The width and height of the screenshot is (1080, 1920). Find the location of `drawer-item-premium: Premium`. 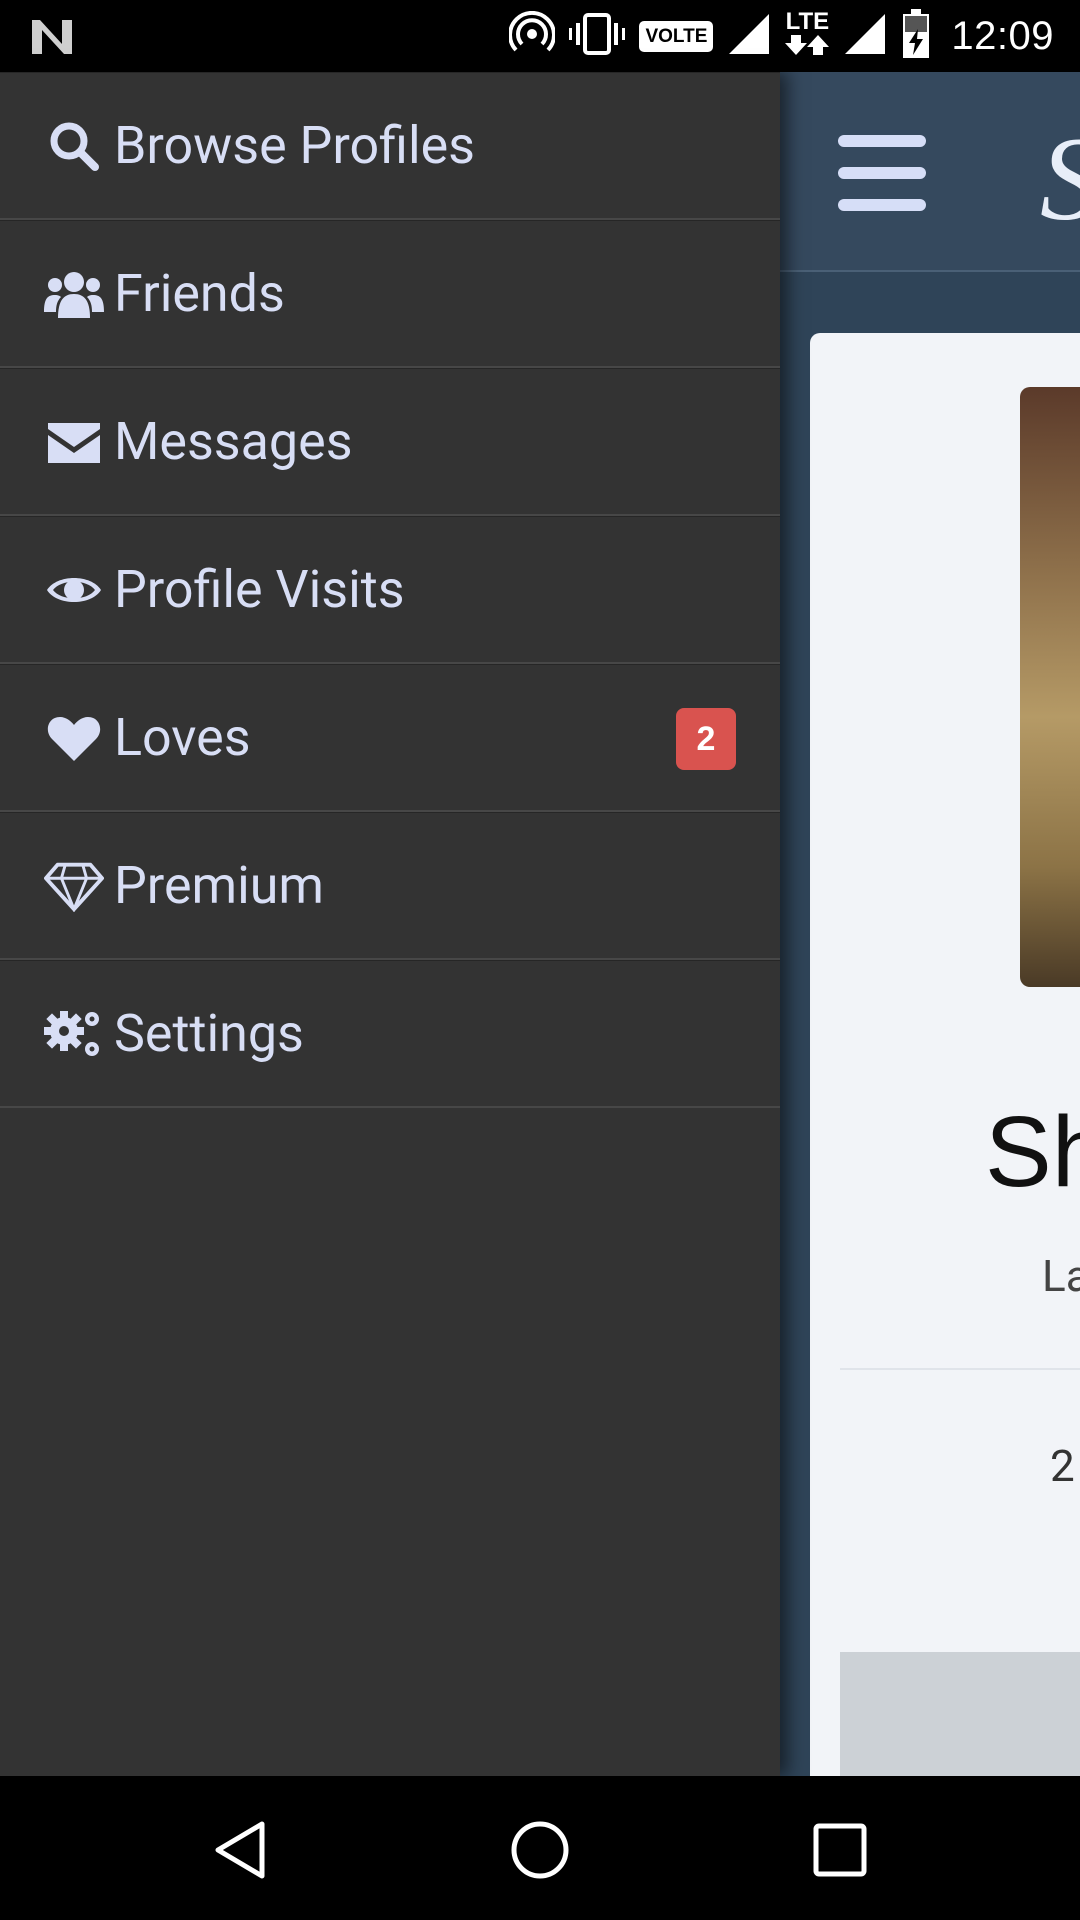

drawer-item-premium: Premium is located at coordinates (390, 886).